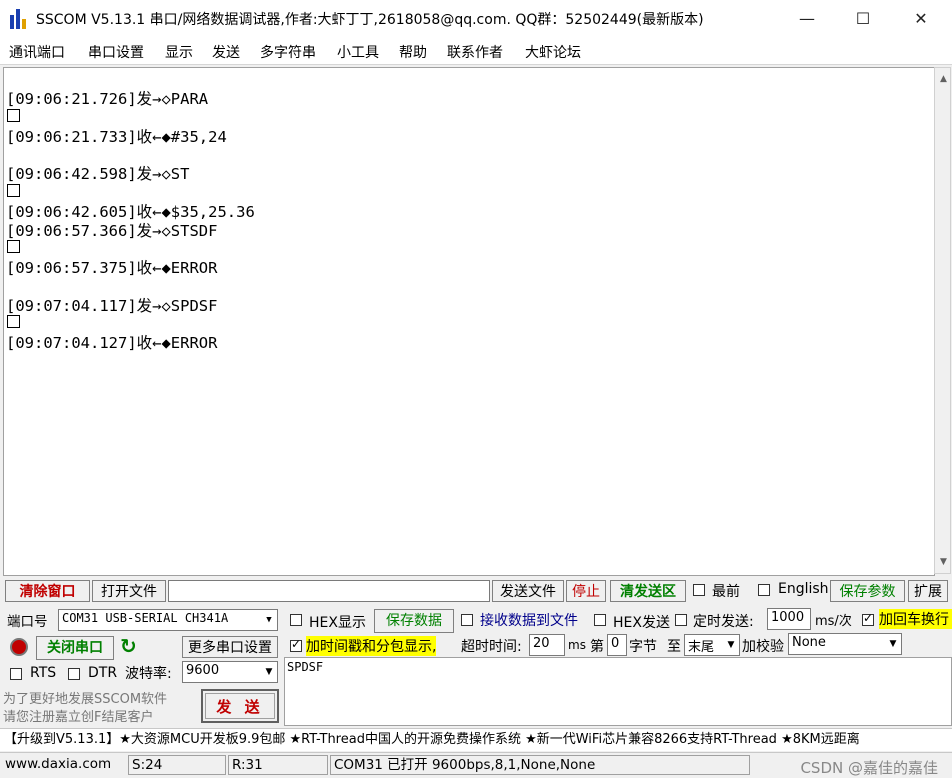  What do you see at coordinates (74, 674) in the screenshot?
I see `dtr-checkbox` at bounding box center [74, 674].